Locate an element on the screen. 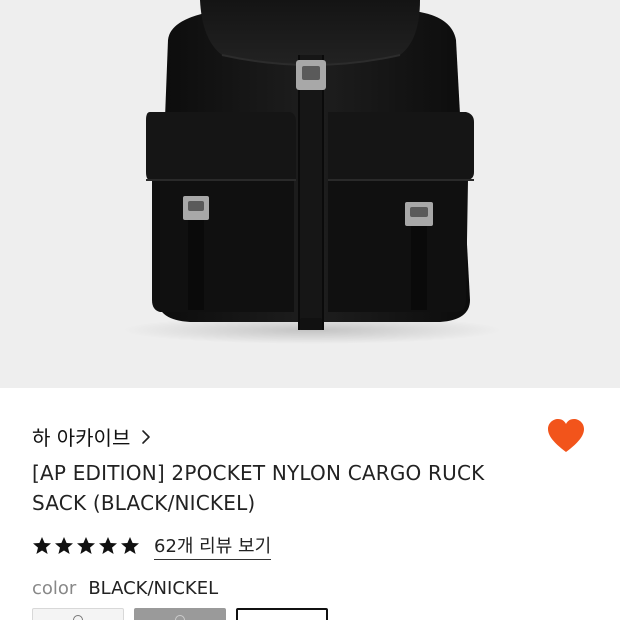 This screenshot has height=620, width=620. star-rating is located at coordinates (86, 546).